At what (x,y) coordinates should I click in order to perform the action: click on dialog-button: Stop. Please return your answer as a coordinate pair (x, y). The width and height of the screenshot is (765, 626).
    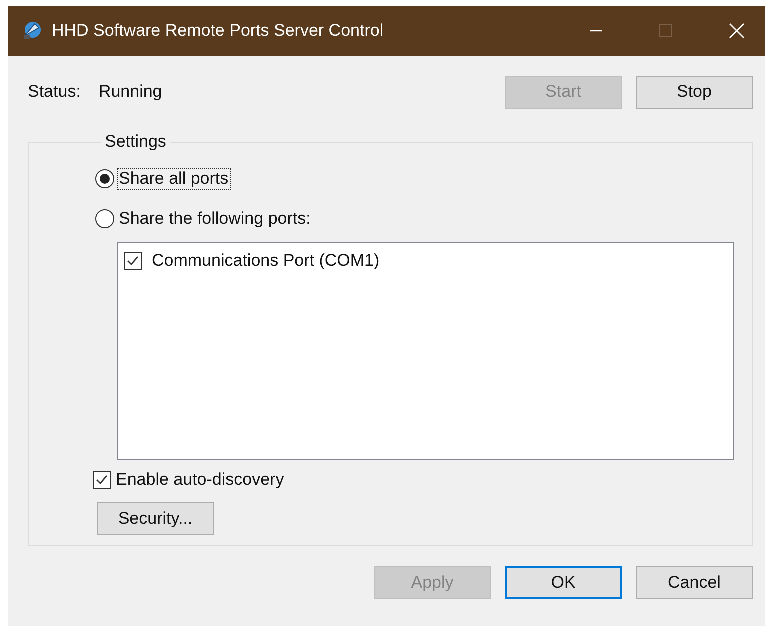
    Looking at the image, I should click on (694, 92).